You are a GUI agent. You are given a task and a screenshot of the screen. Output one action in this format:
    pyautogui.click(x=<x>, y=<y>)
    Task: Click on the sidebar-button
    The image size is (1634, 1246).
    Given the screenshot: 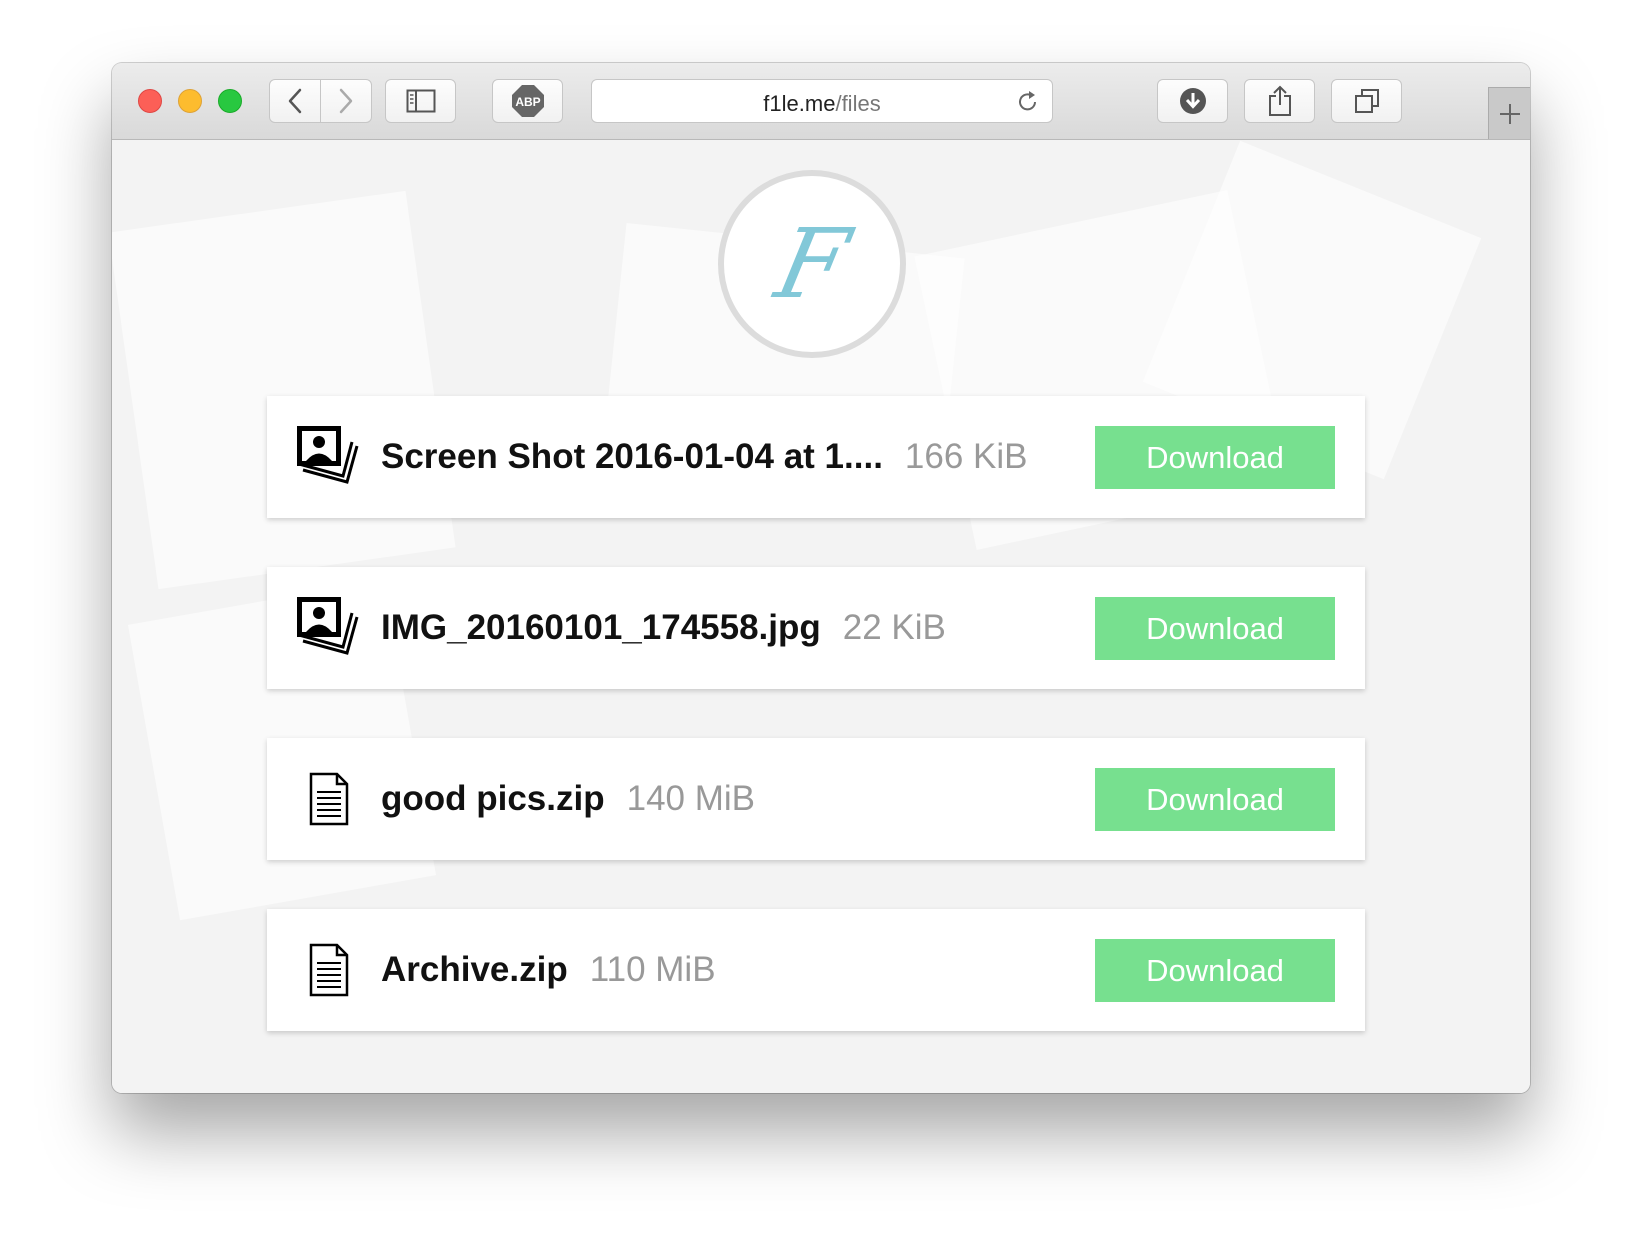 What is the action you would take?
    pyautogui.click(x=420, y=101)
    